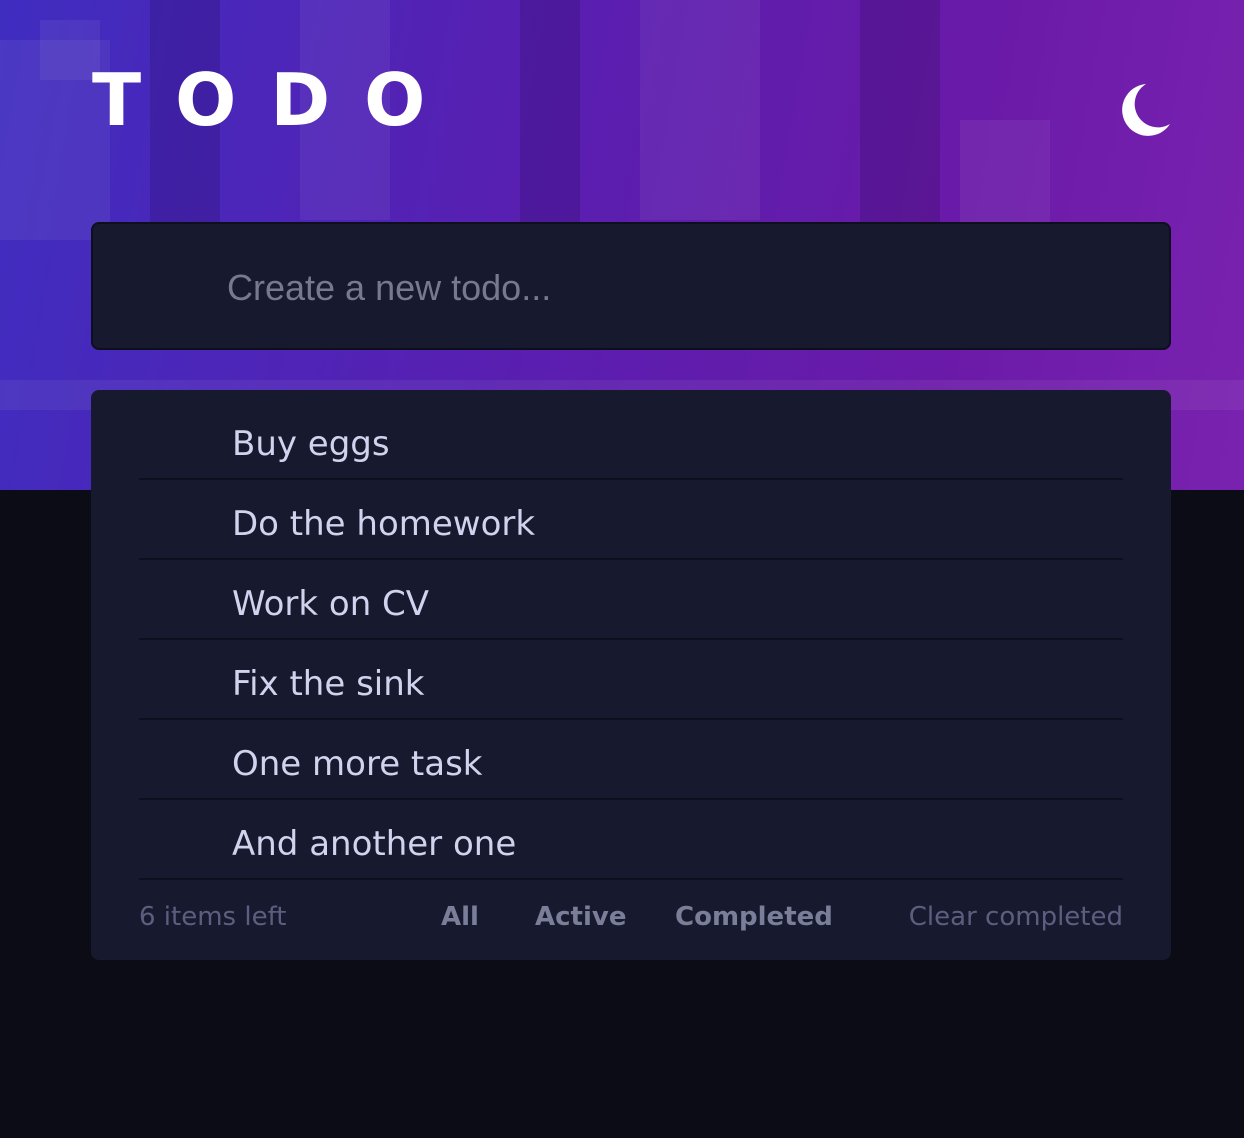 Image resolution: width=1244 pixels, height=1138 pixels. What do you see at coordinates (276, 100) in the screenshot?
I see `app-title: TODO` at bounding box center [276, 100].